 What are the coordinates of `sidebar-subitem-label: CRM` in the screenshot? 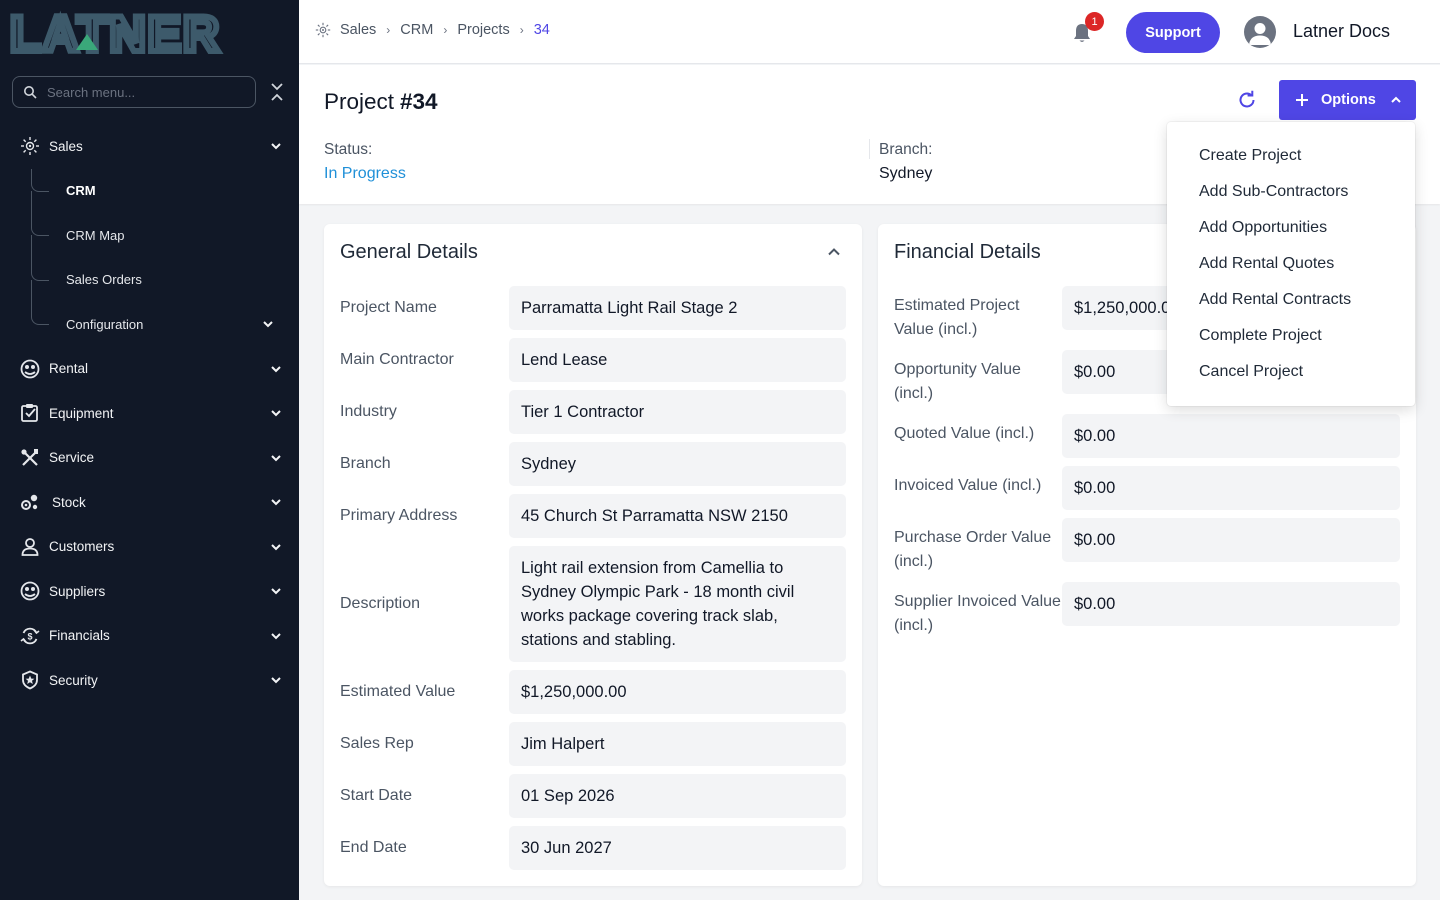 It's located at (81, 191).